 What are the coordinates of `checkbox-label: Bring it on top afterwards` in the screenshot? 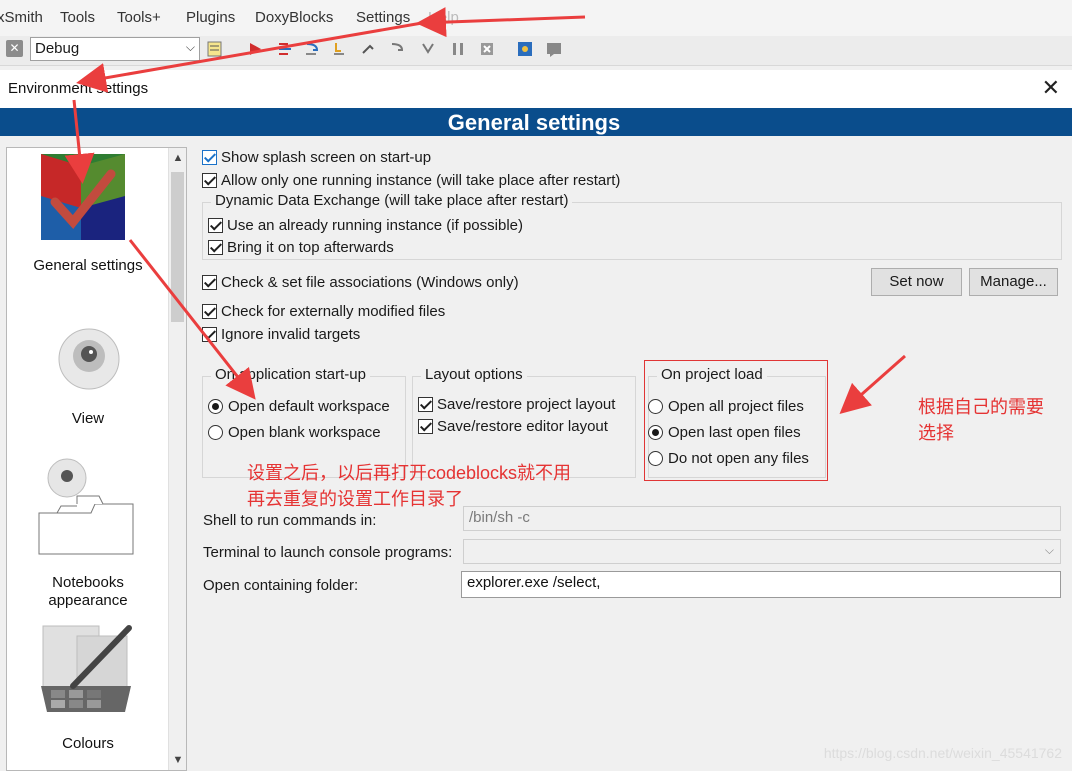 It's located at (310, 247).